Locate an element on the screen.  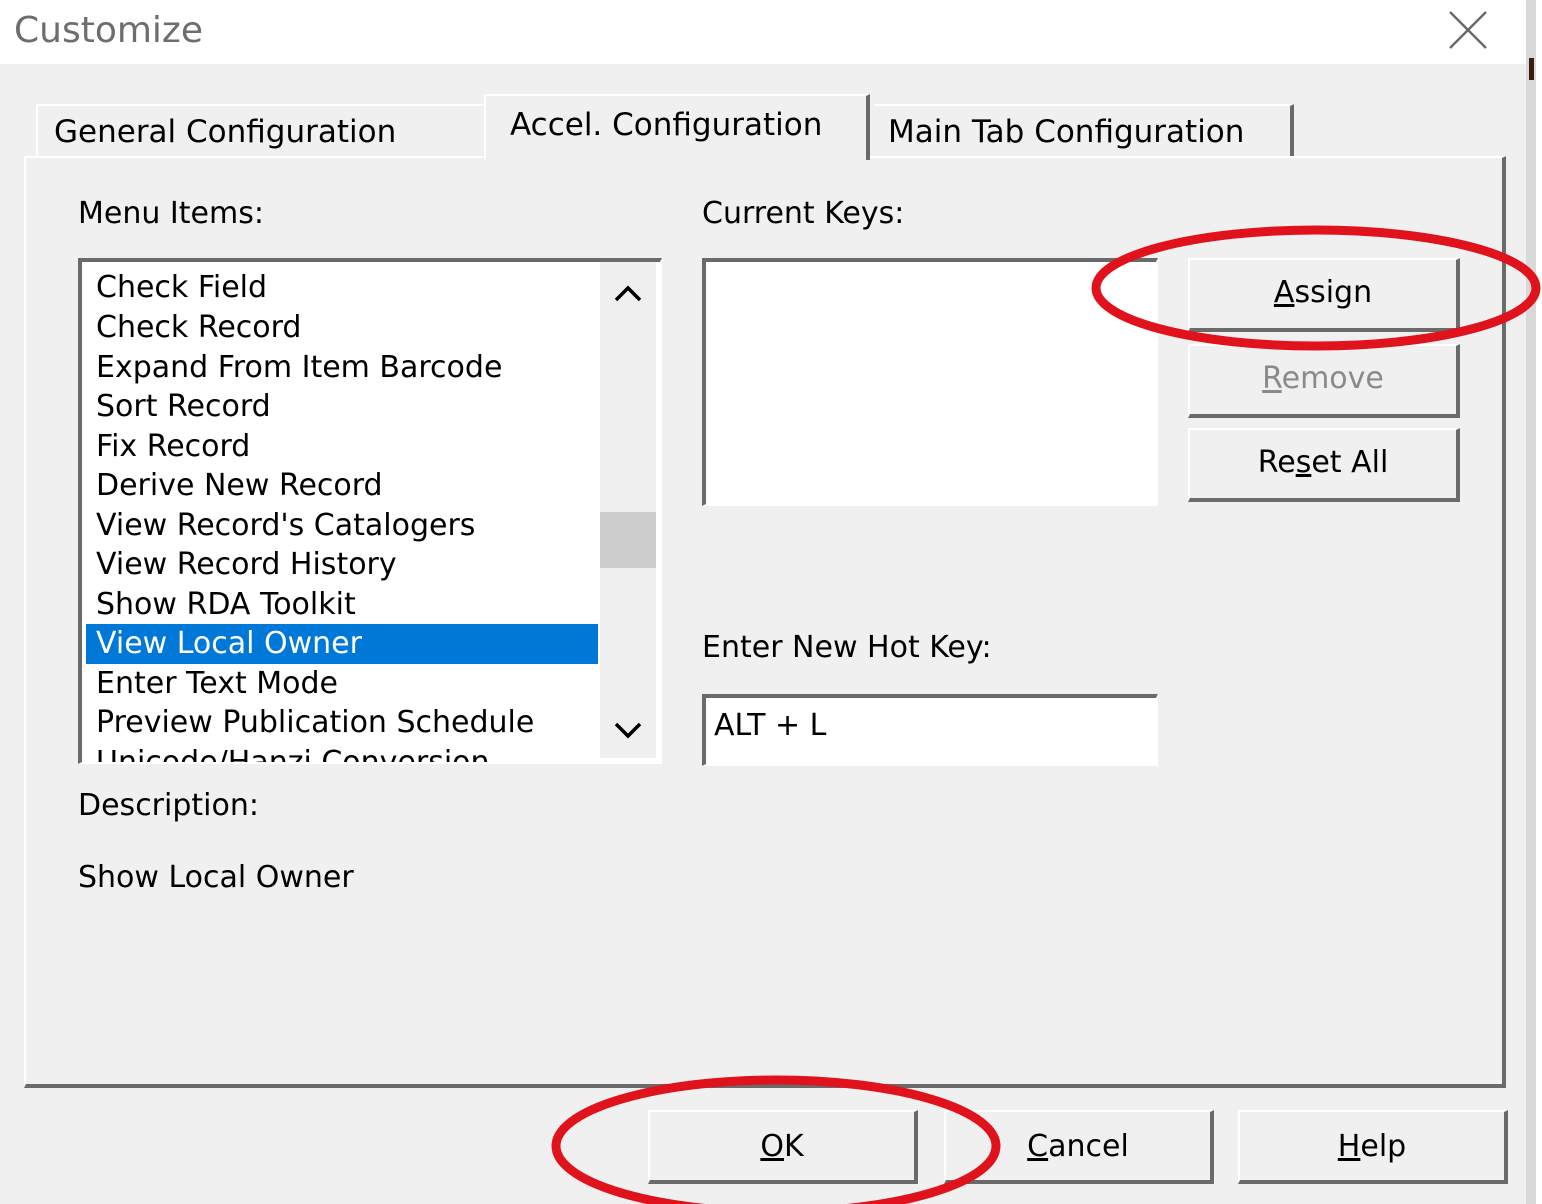
assign-button: Assign is located at coordinates (1324, 295).